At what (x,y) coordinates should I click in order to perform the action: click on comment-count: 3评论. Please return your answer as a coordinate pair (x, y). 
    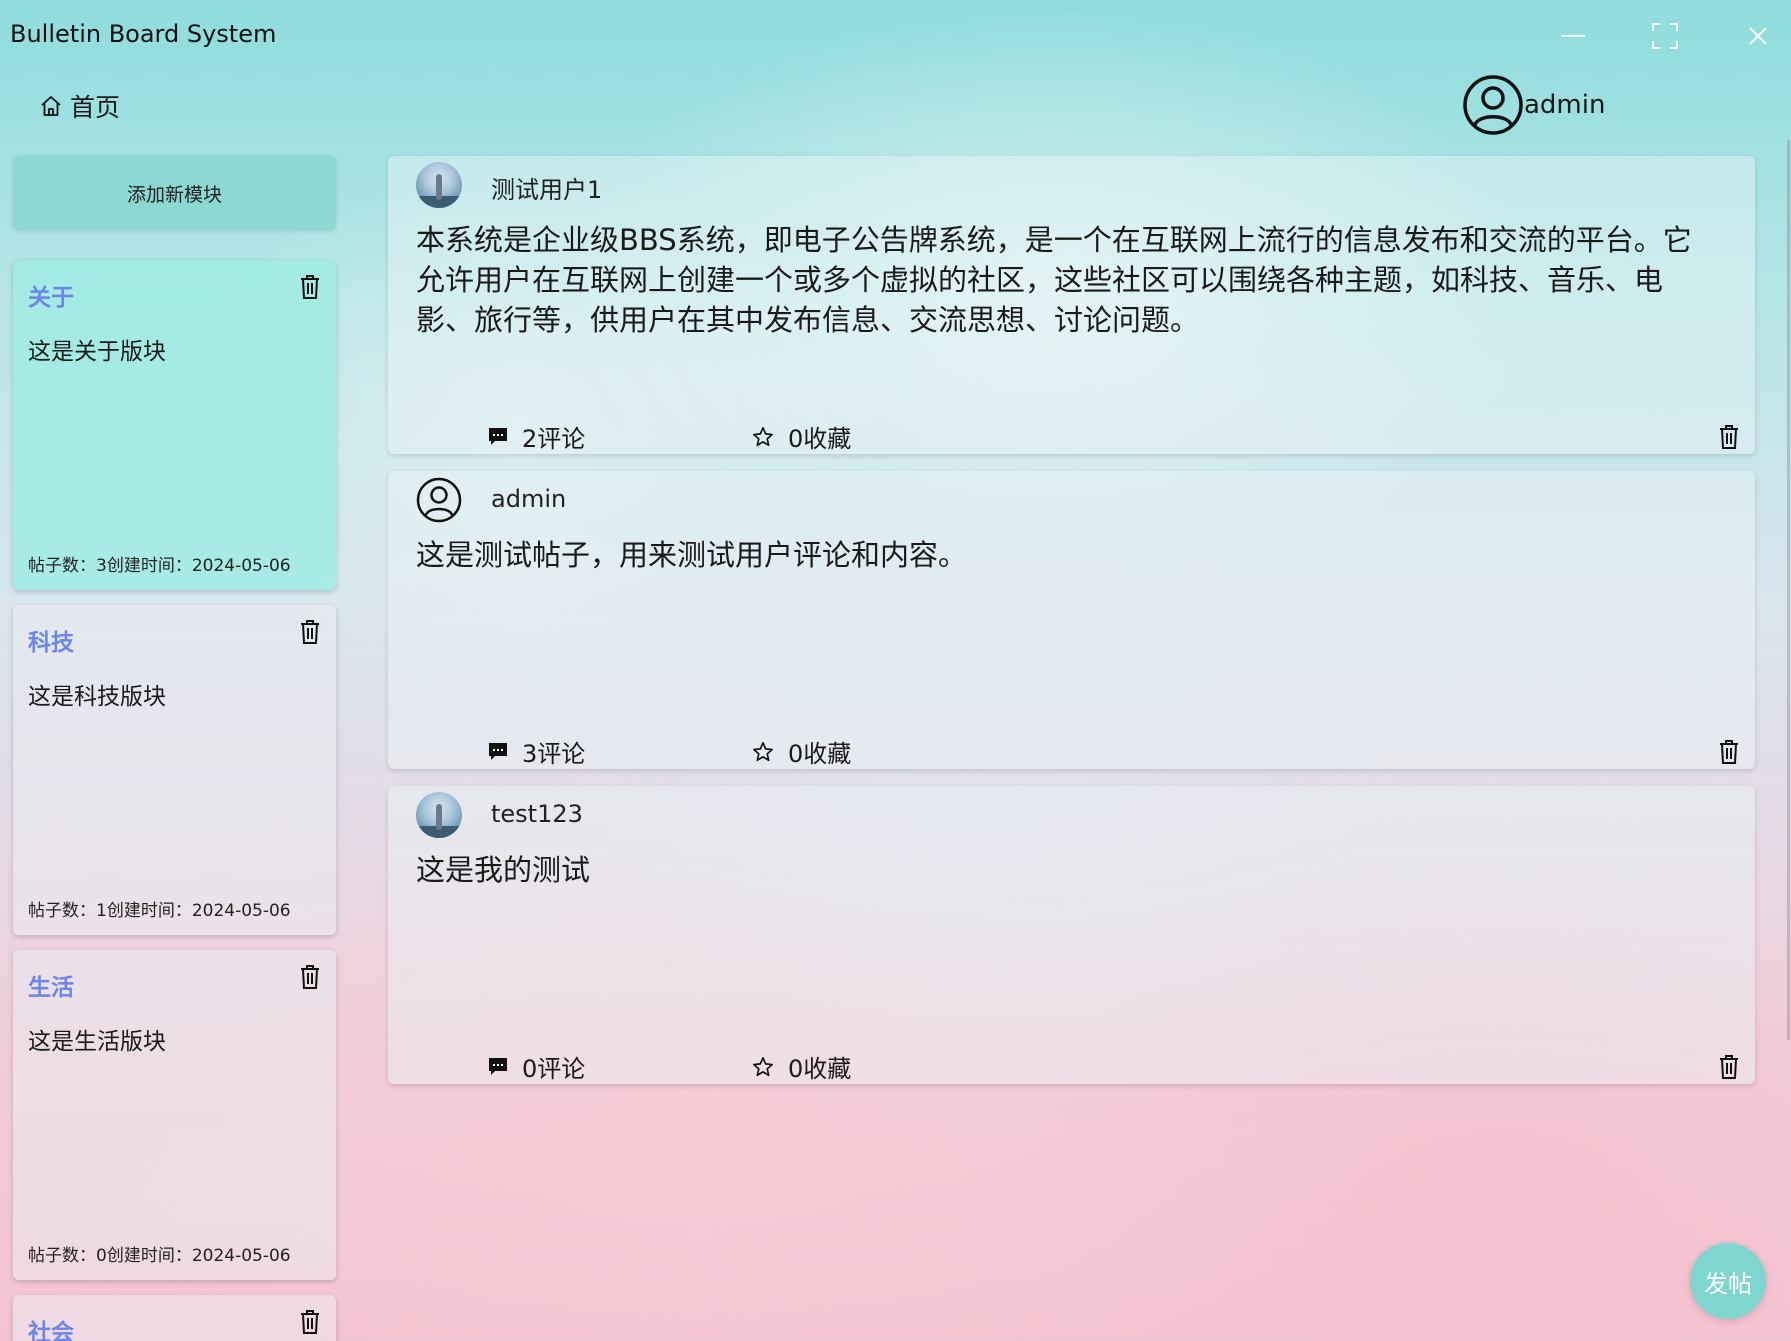
    Looking at the image, I should click on (554, 754).